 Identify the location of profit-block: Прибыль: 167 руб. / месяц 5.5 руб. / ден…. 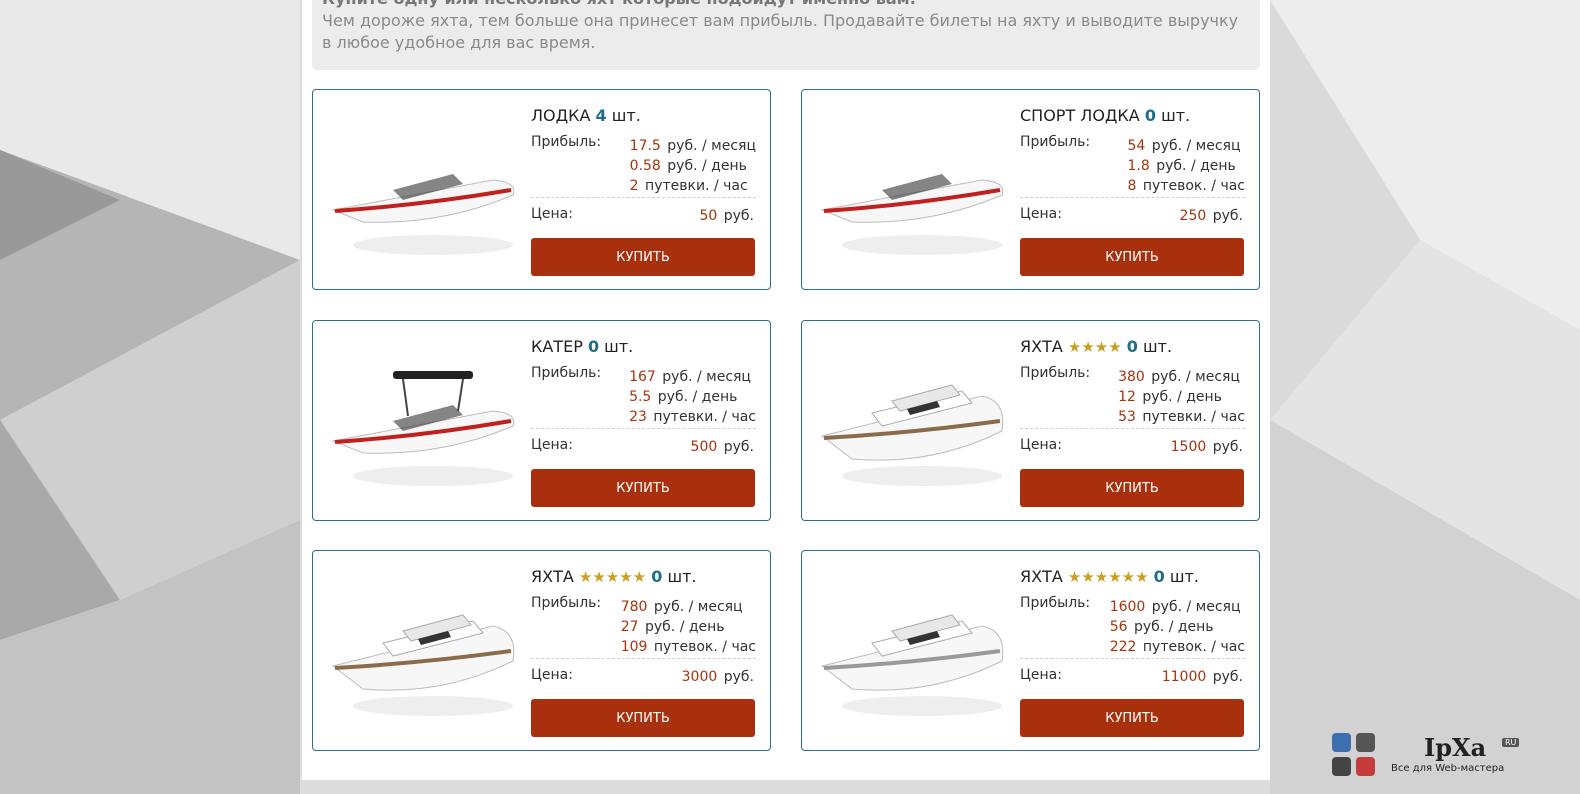
(643, 397).